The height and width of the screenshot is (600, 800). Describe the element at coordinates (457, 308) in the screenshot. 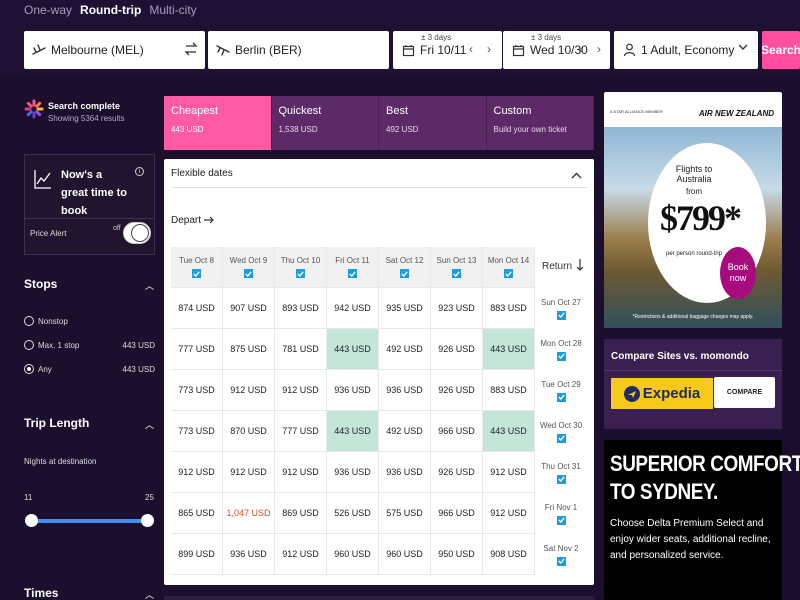

I see `price-cell: 923 USD` at that location.